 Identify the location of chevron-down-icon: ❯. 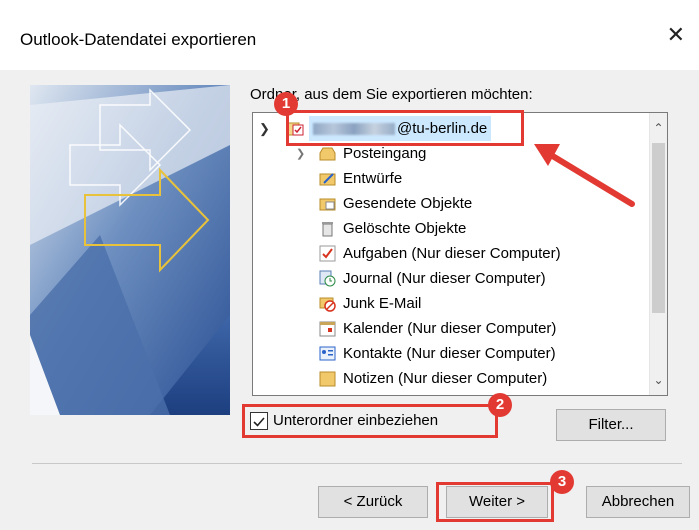
(264, 128).